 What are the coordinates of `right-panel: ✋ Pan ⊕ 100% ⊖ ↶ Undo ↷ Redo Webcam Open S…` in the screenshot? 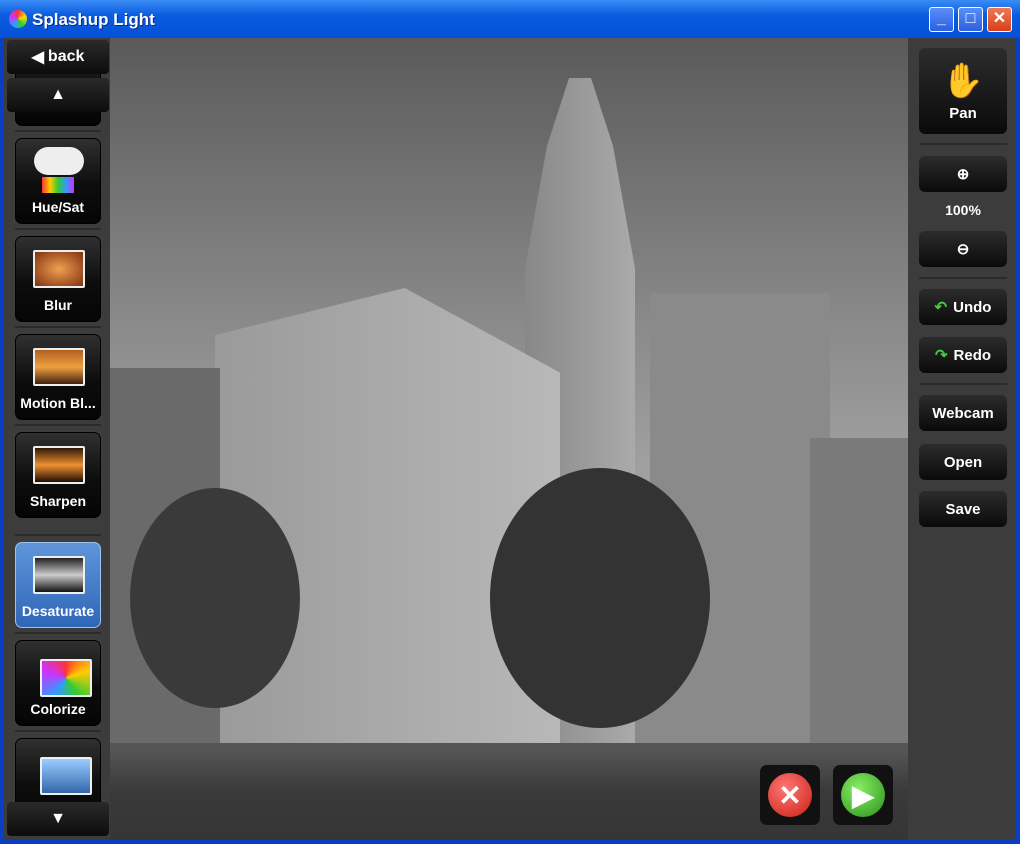 It's located at (962, 439).